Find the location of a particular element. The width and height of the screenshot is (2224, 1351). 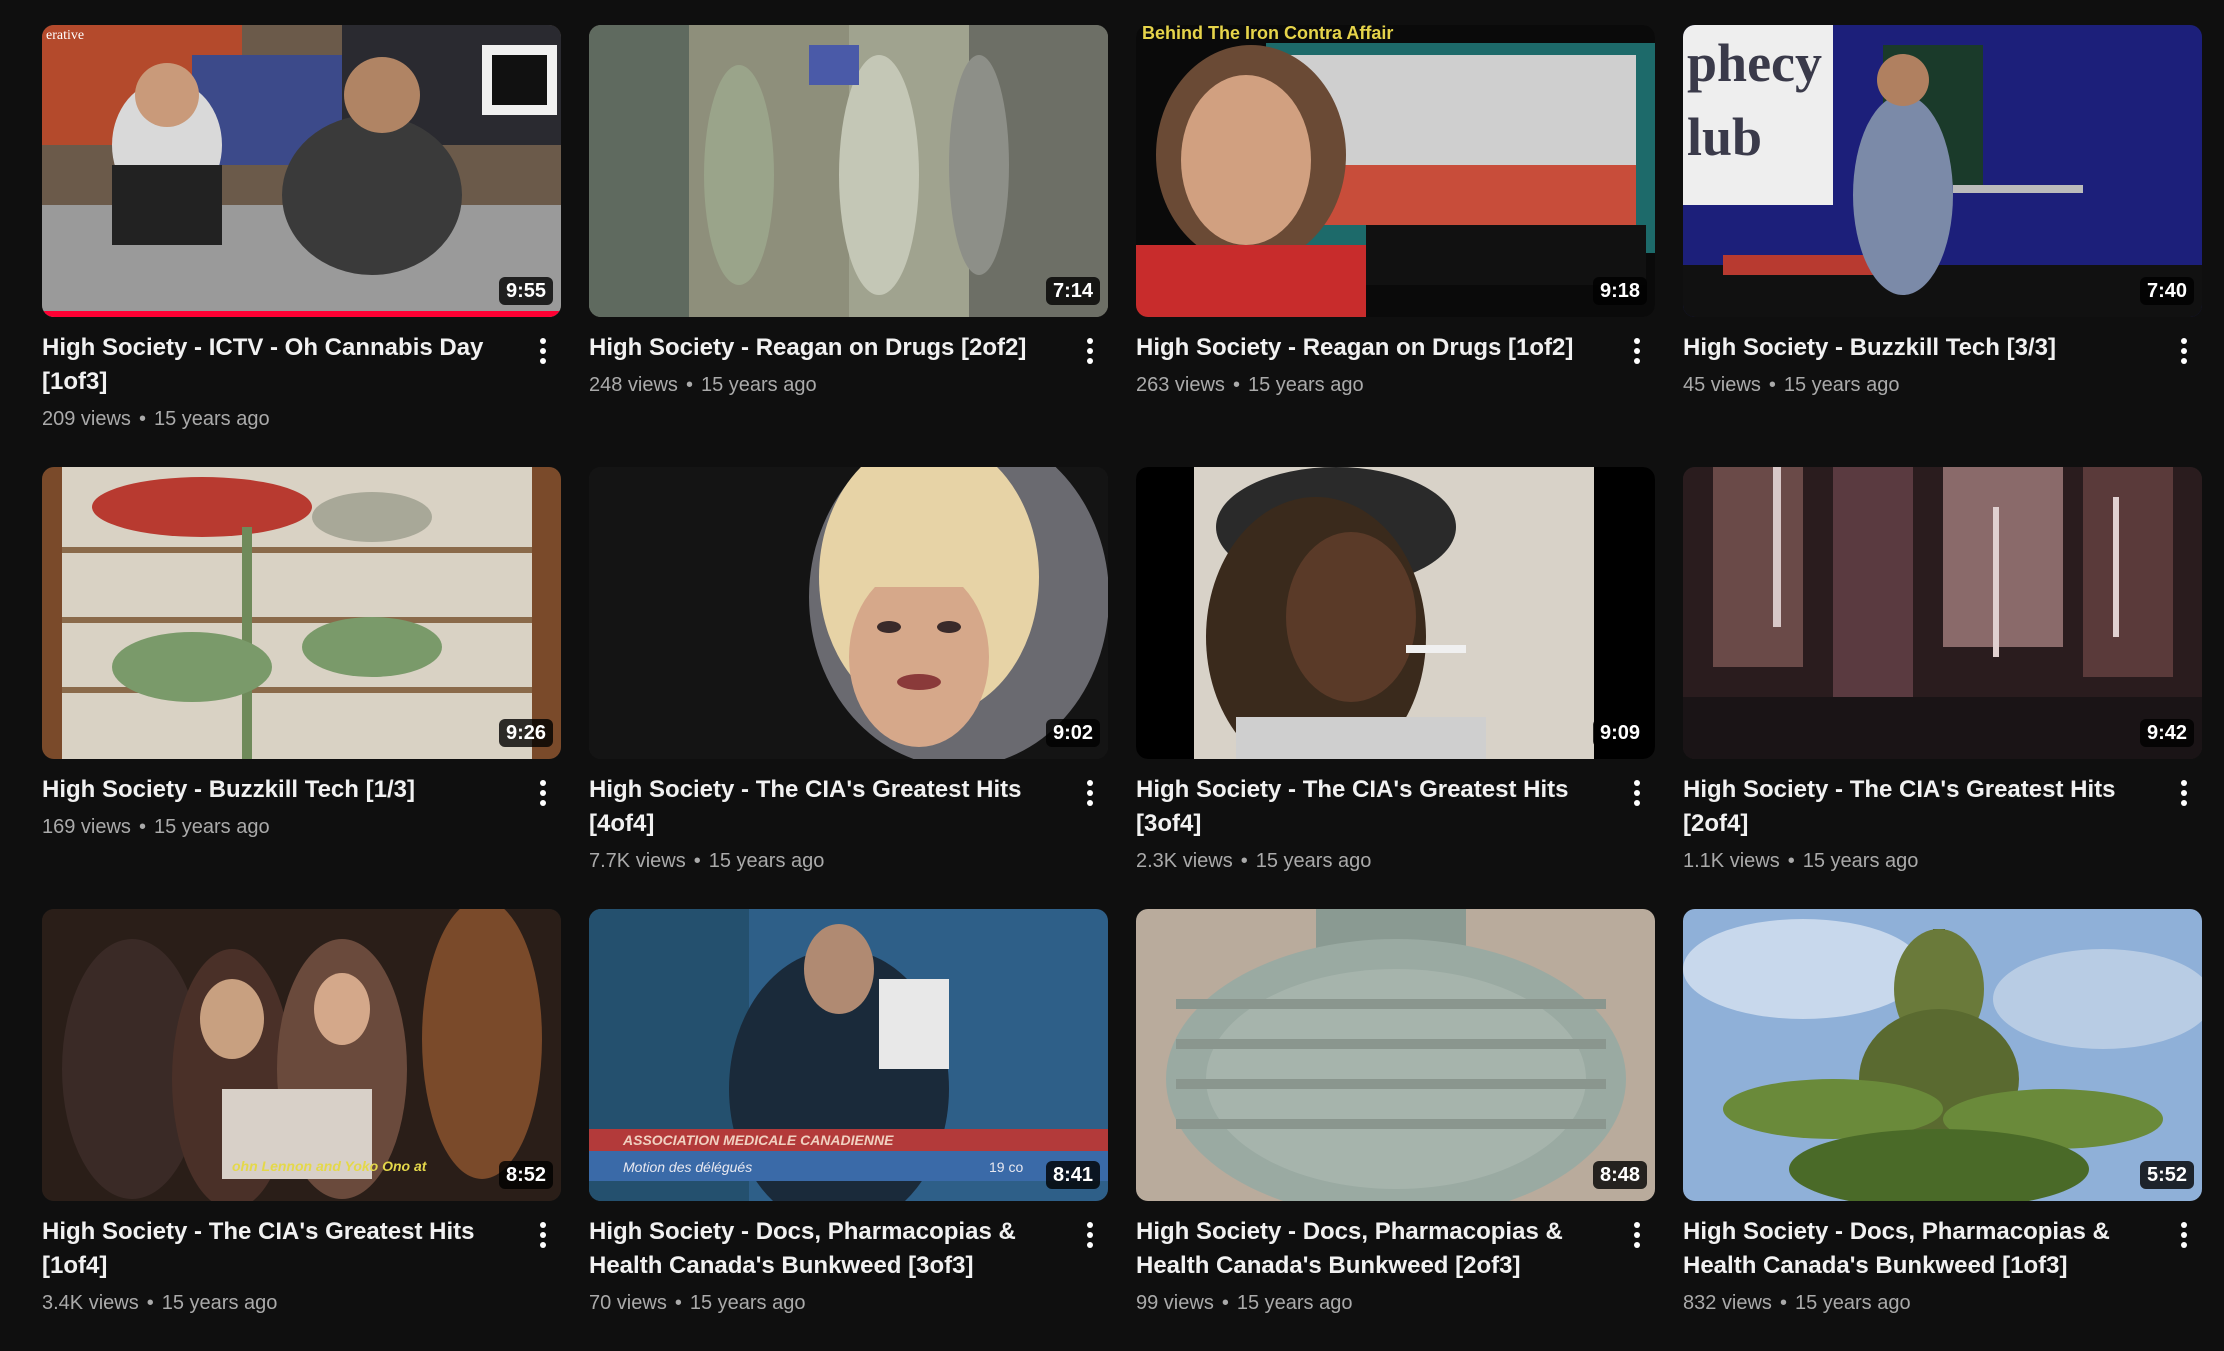

video-stats: 263 views • 15 years ago is located at coordinates (1250, 385).